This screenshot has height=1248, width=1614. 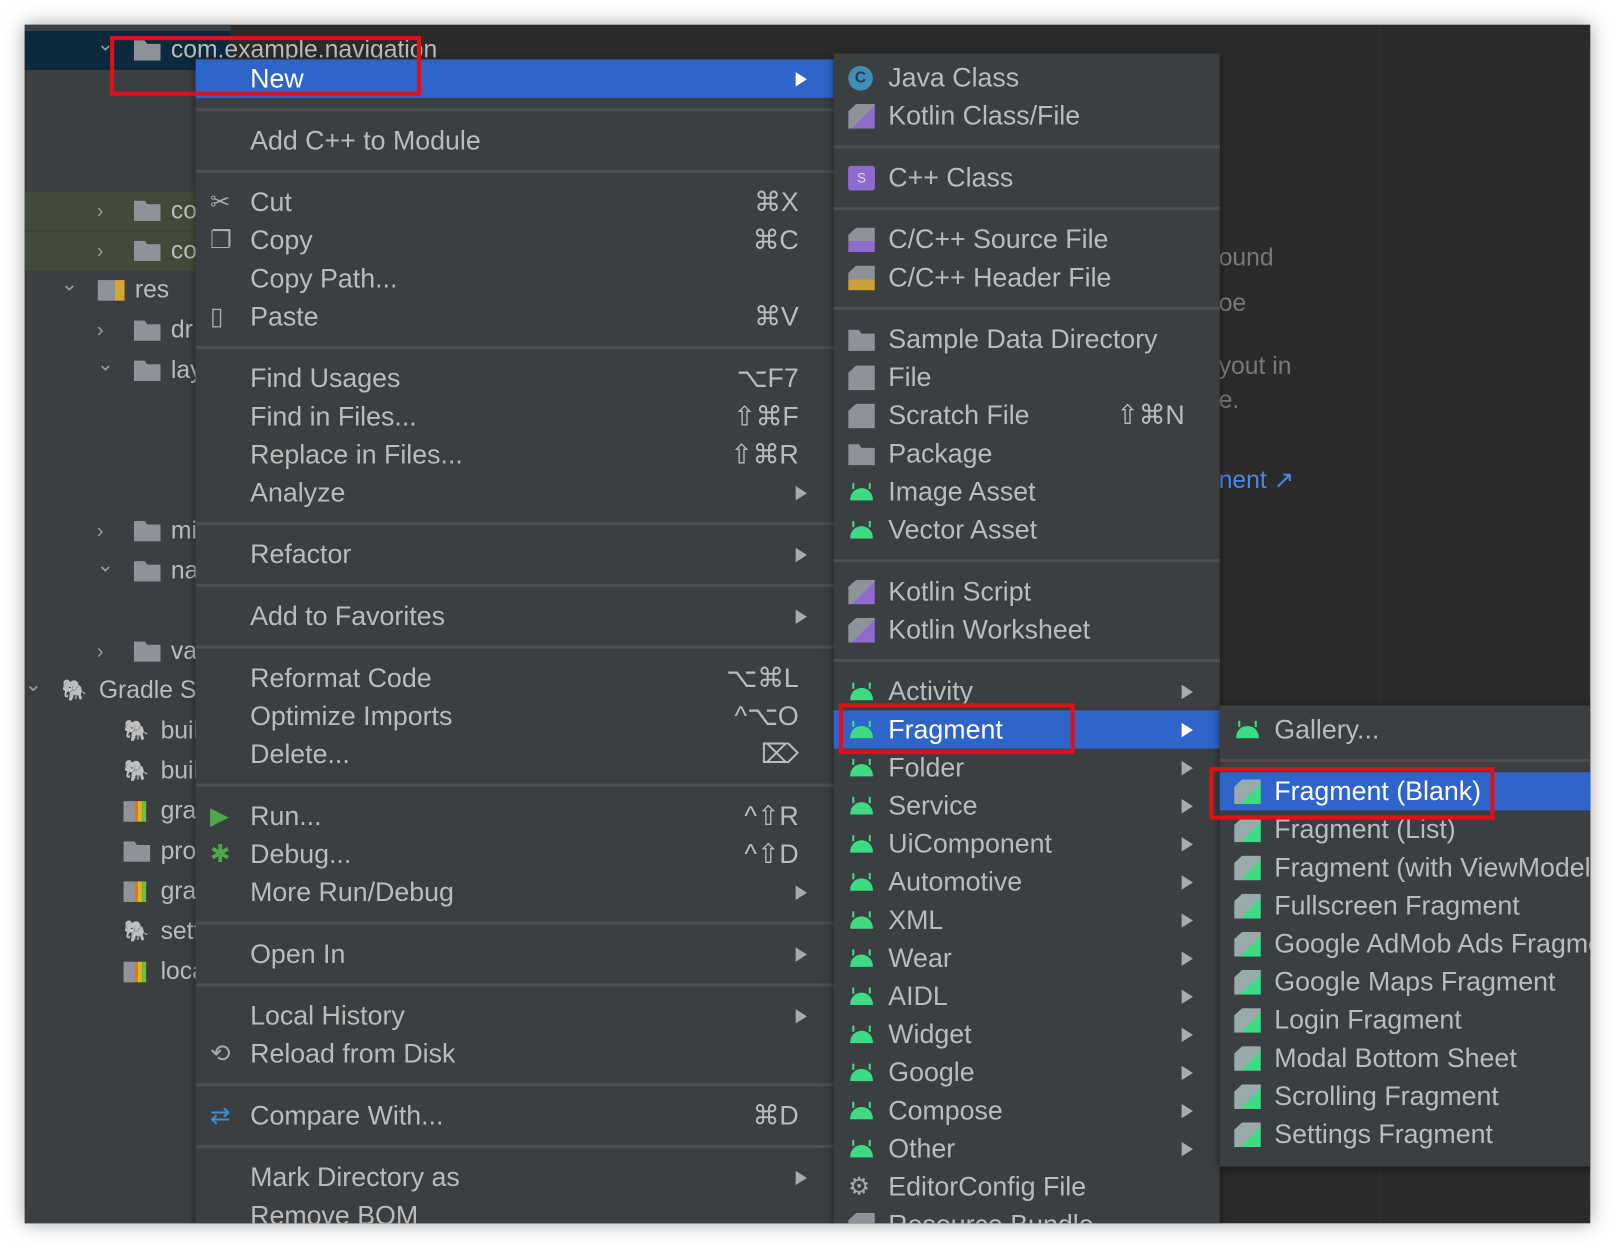 What do you see at coordinates (1027, 239) in the screenshot?
I see `menu-item-c-c-source-file: C/C++ Source File` at bounding box center [1027, 239].